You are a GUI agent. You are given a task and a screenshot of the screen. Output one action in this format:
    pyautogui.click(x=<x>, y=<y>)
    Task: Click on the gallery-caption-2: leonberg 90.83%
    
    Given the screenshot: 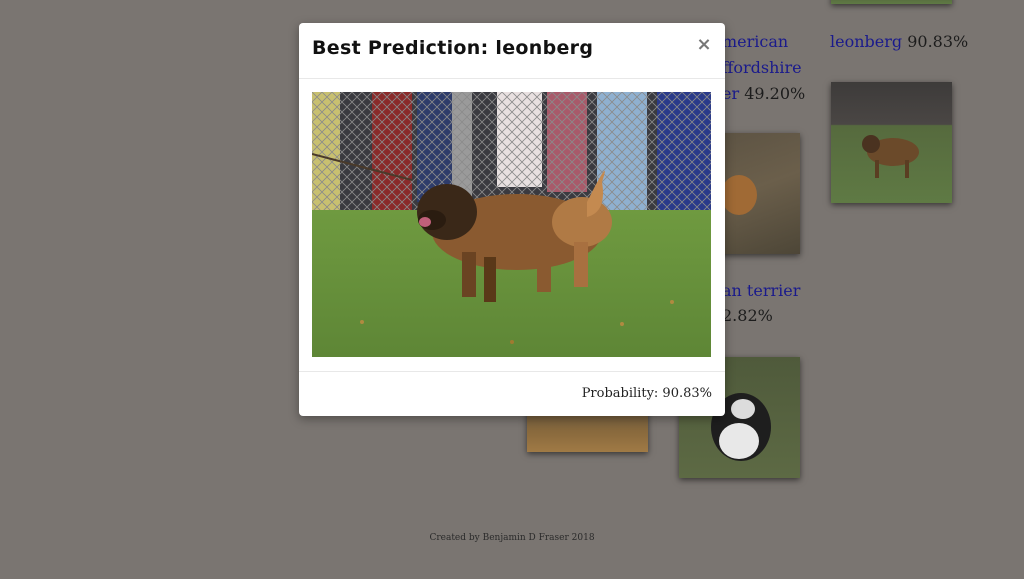 What is the action you would take?
    pyautogui.click(x=899, y=42)
    